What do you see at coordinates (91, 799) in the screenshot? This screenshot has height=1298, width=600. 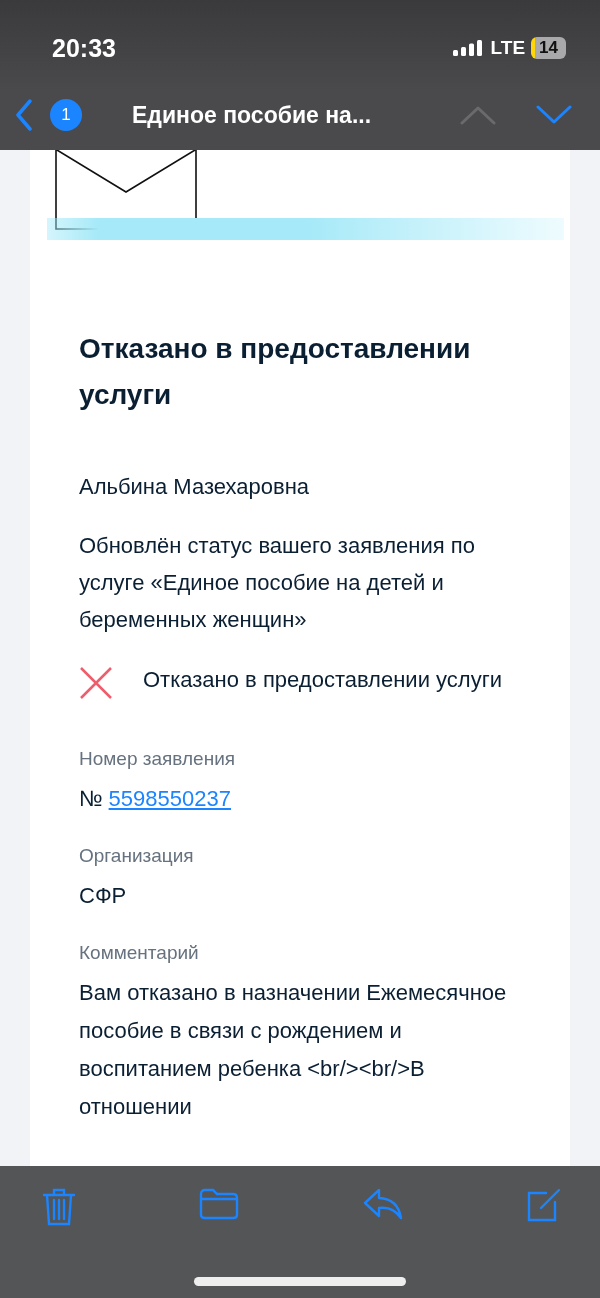 I see `number-sign: №` at bounding box center [91, 799].